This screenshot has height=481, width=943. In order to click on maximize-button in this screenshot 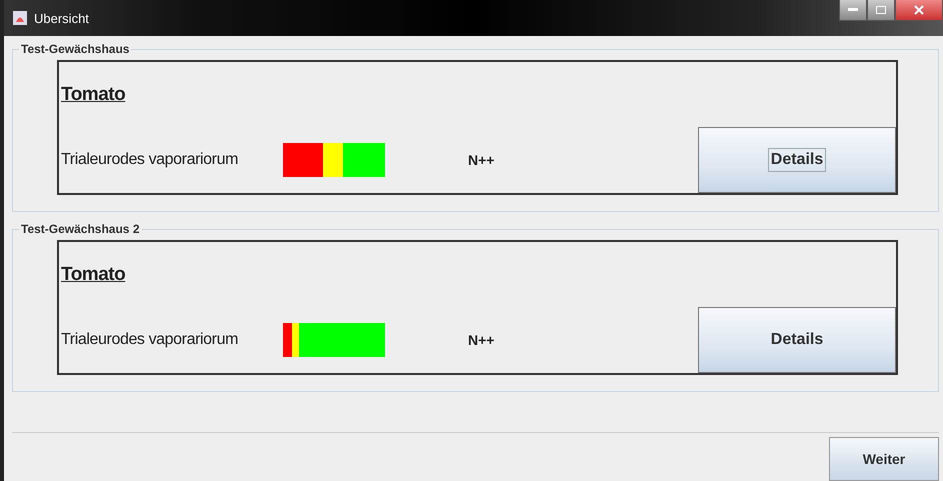, I will do `click(881, 10)`.